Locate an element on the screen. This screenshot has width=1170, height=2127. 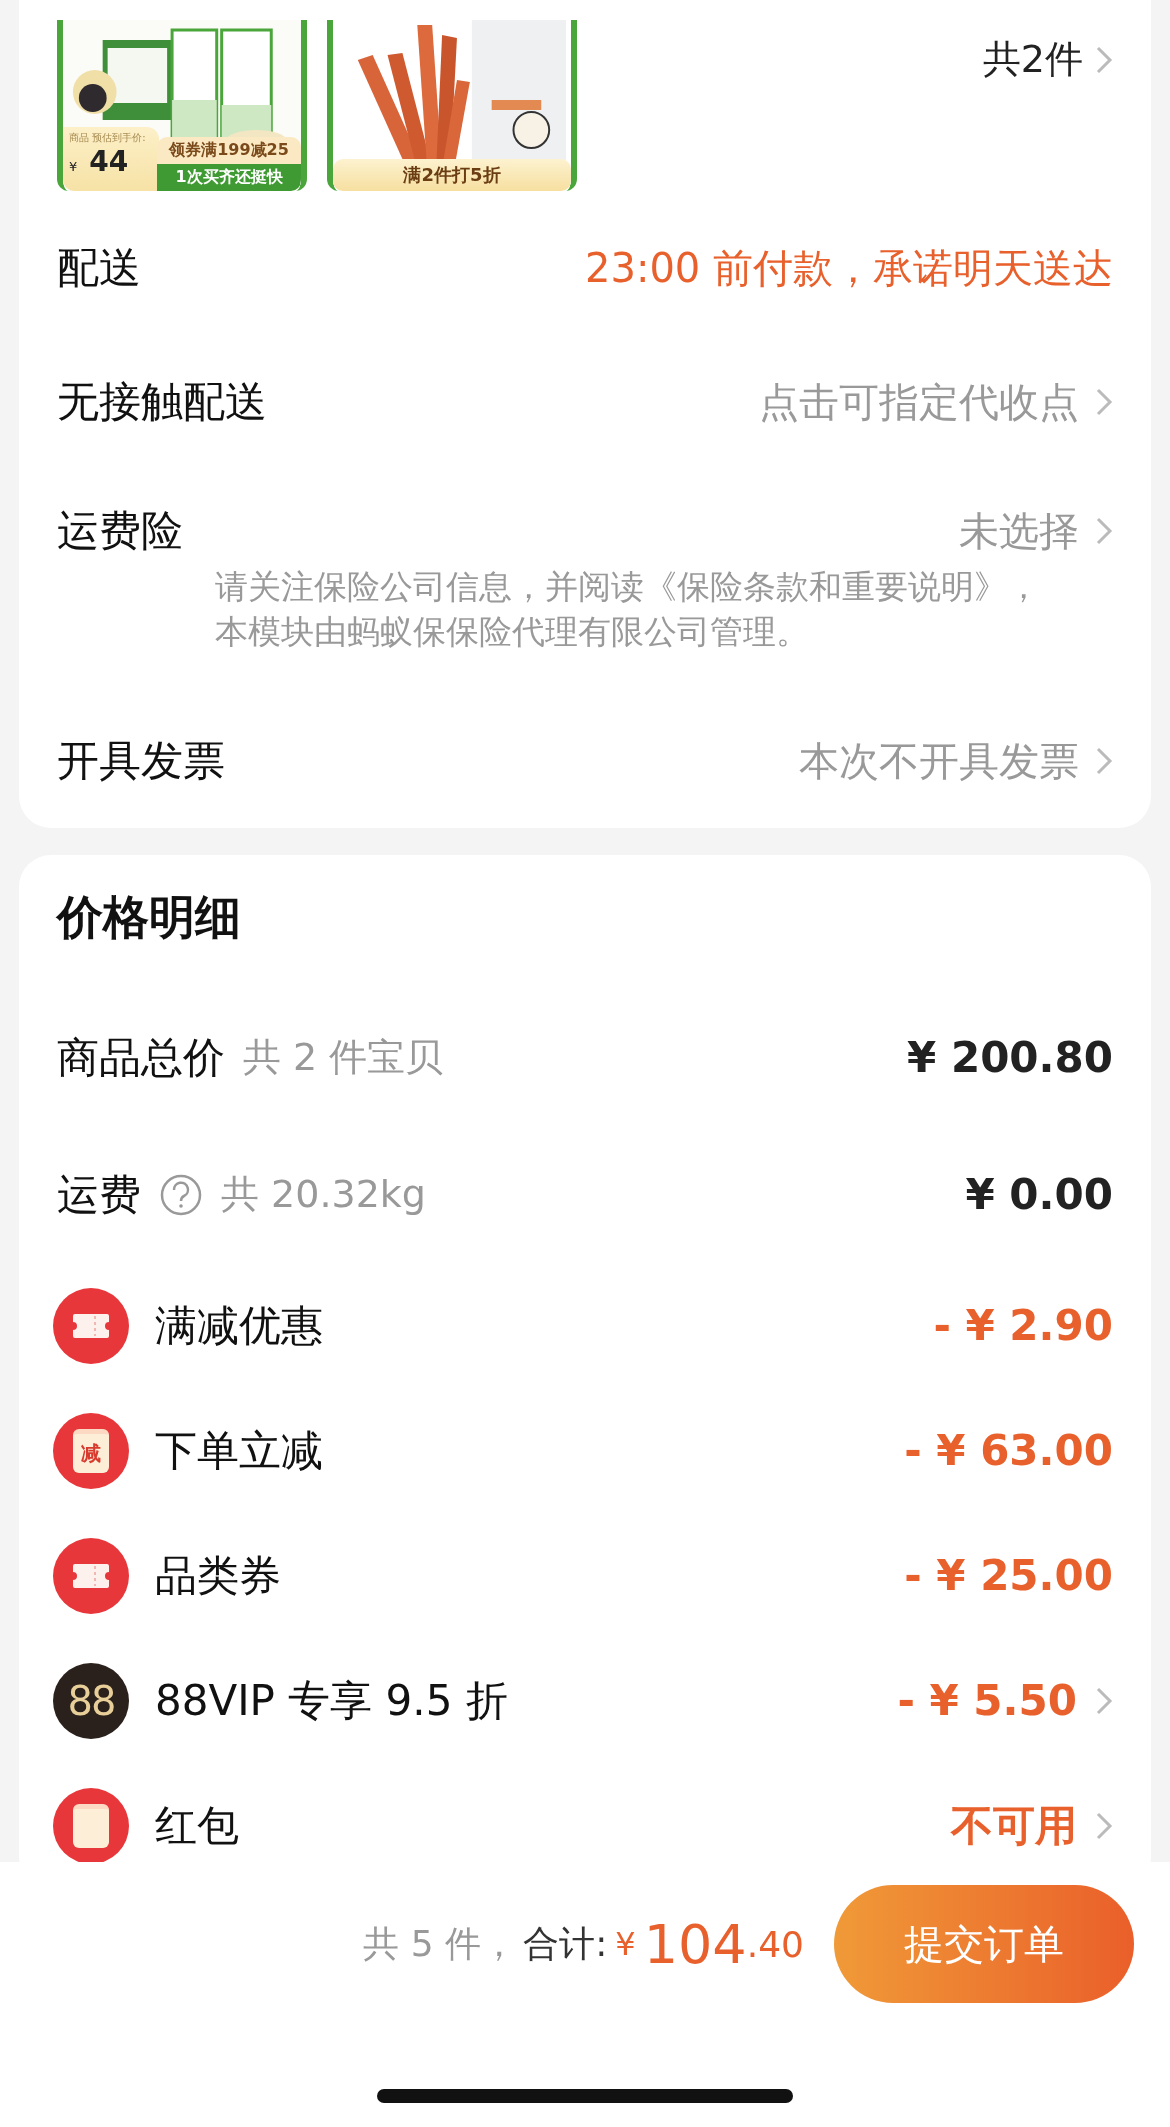
product-thumbnail: 商品 预估到手价: ¥ 44 领券满199减25 1次买齐还挺快 is located at coordinates (182, 105).